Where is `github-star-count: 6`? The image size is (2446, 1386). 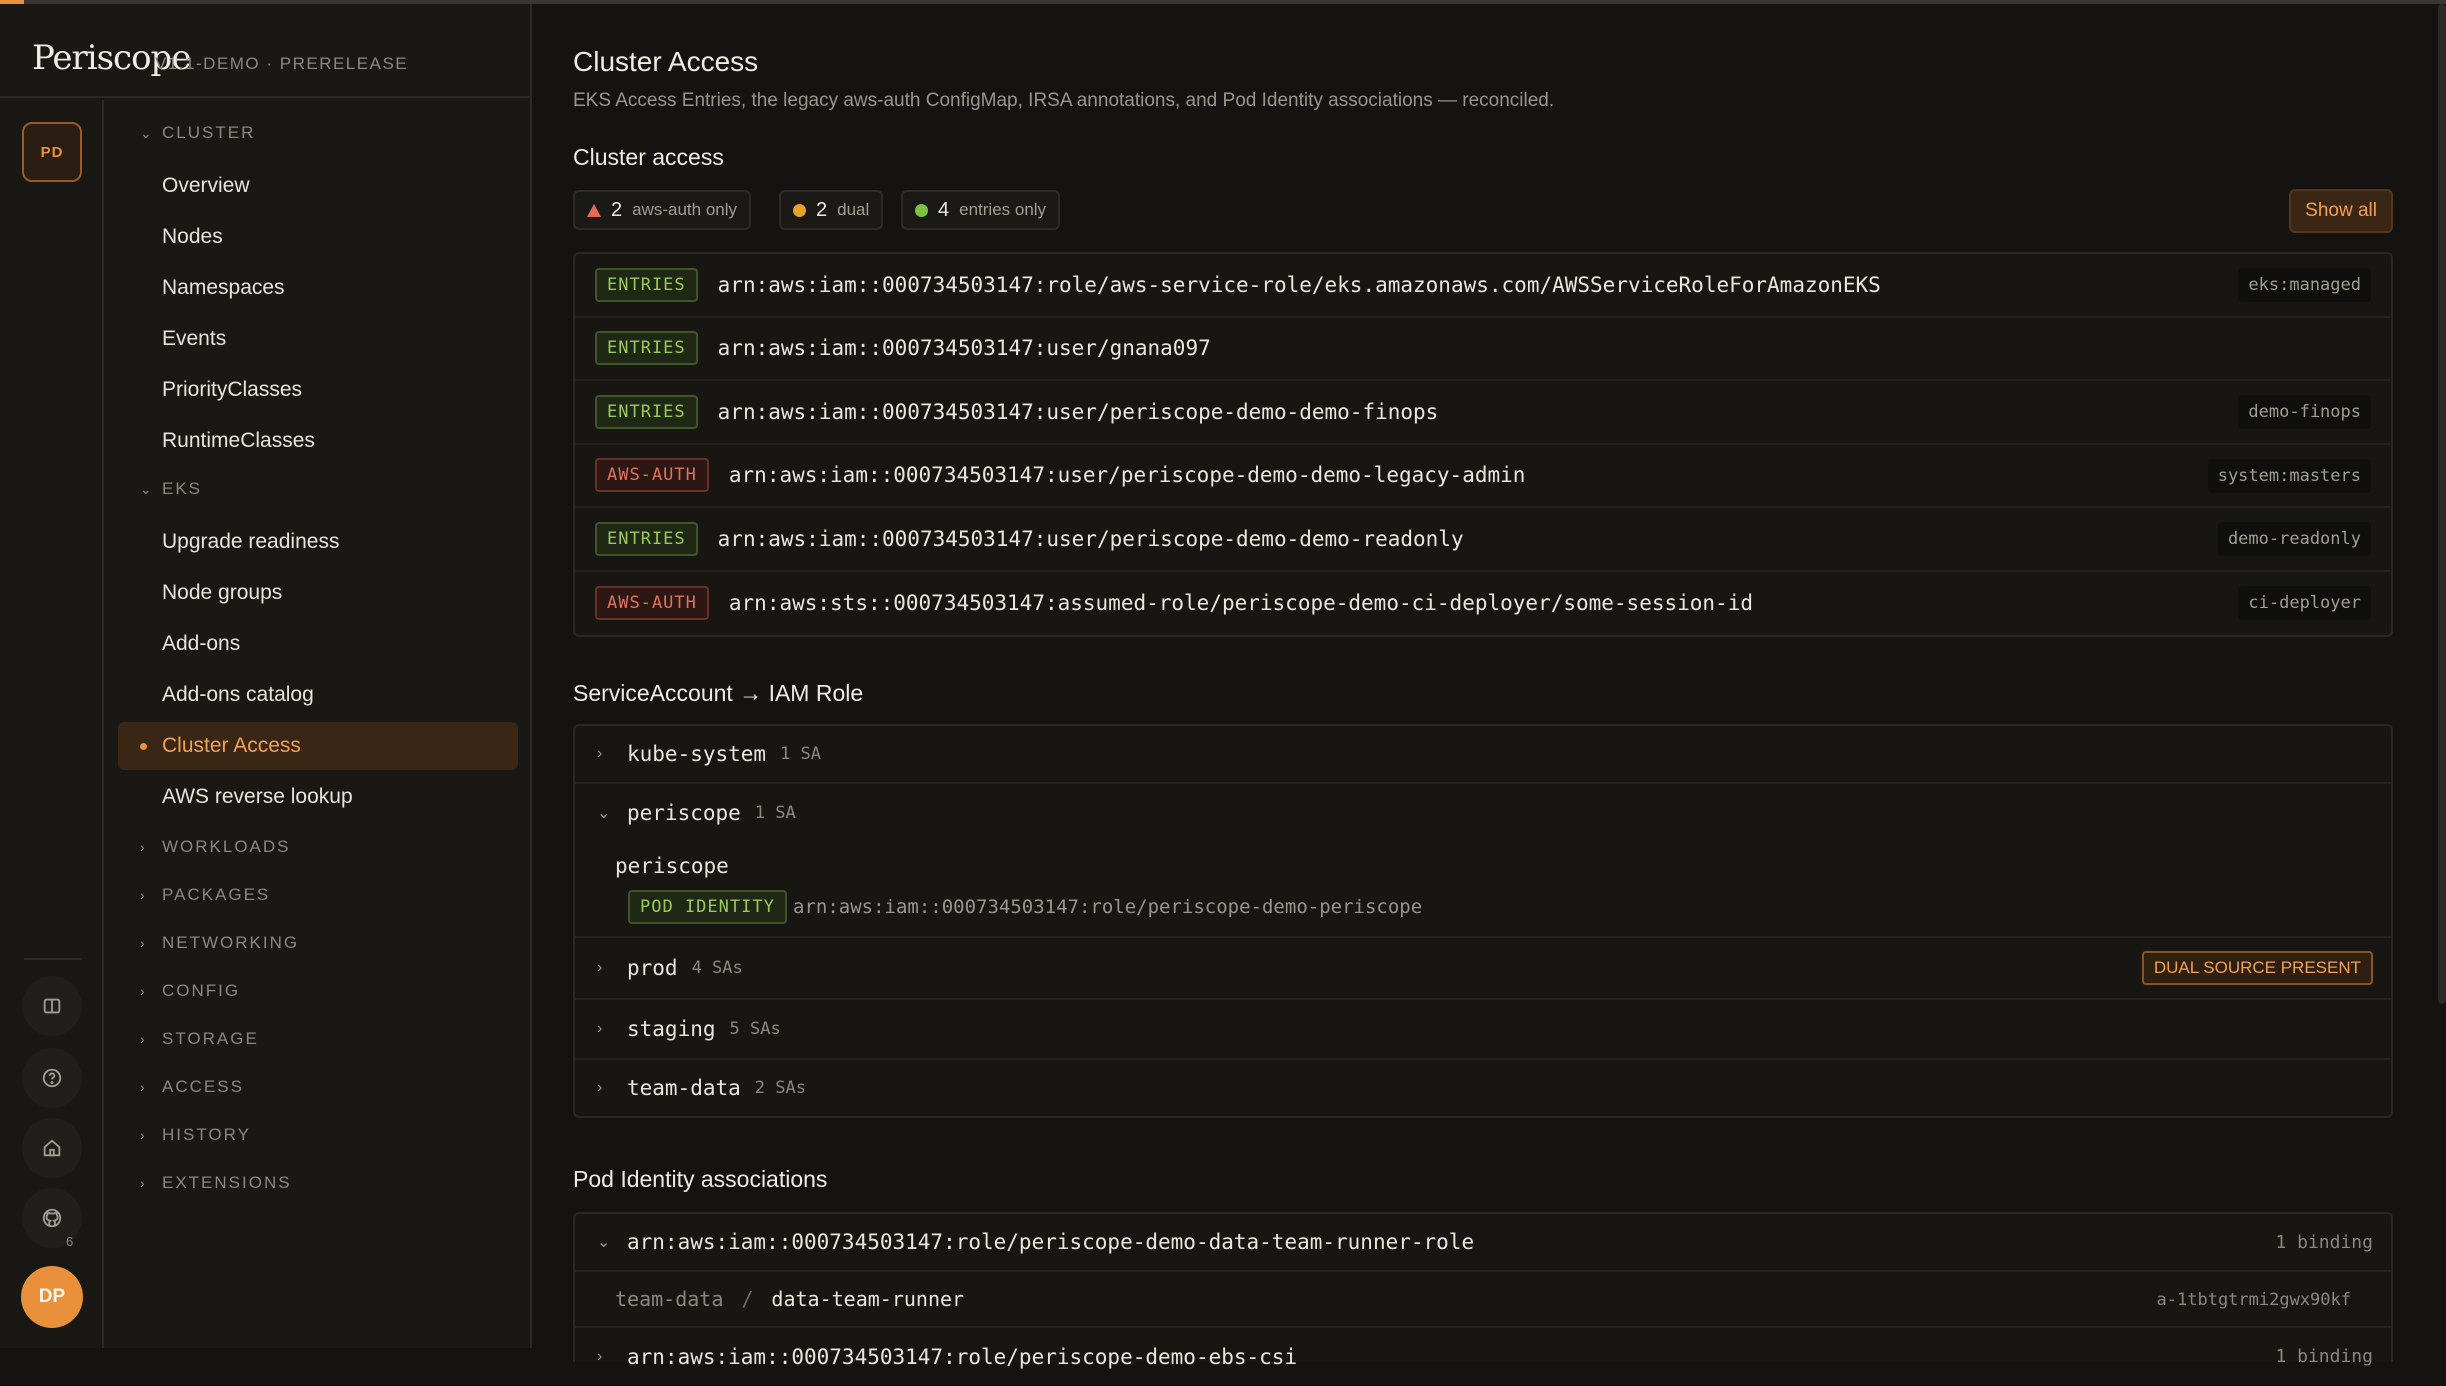
github-star-count: 6 is located at coordinates (70, 1241).